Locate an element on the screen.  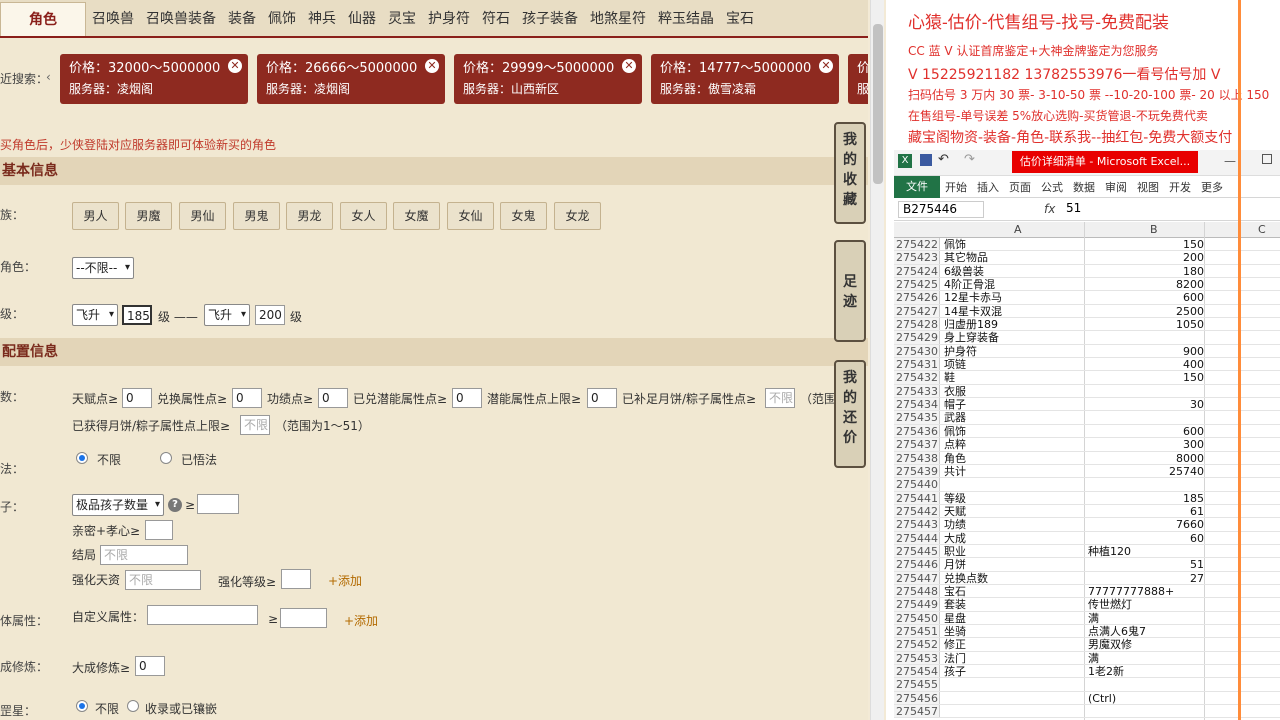
race-button-4: 男龙 is located at coordinates (309, 216).